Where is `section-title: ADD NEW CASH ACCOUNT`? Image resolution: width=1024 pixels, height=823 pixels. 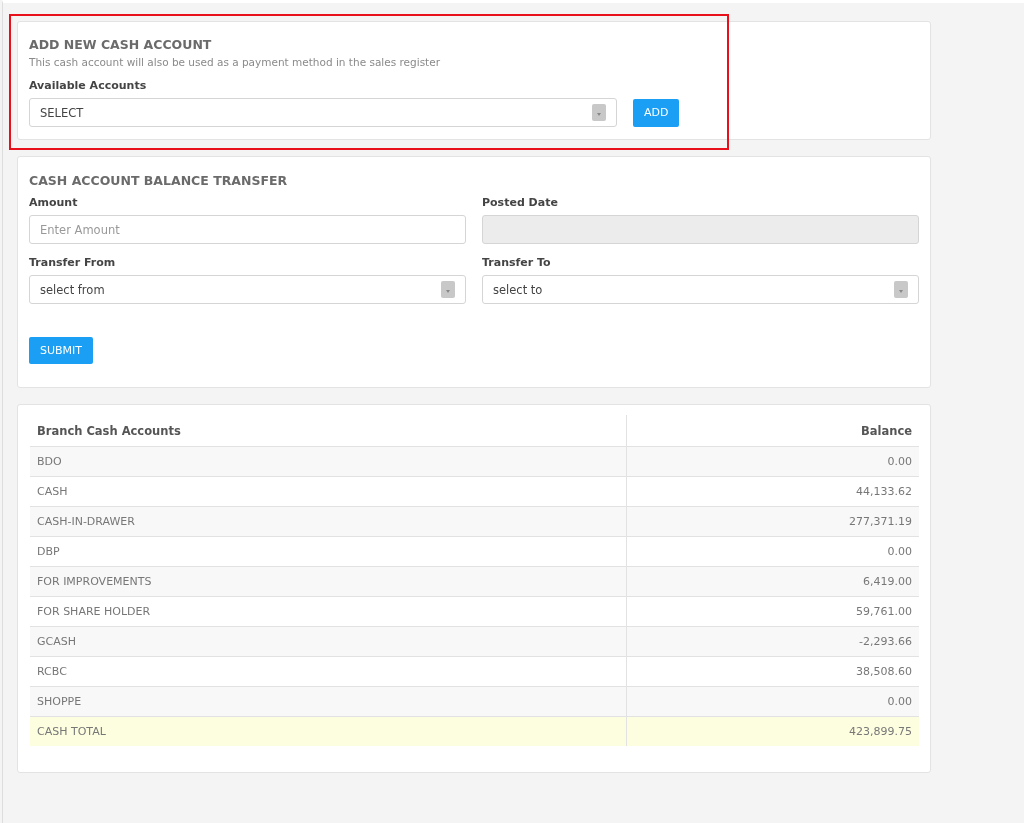
section-title: ADD NEW CASH ACCOUNT is located at coordinates (121, 44).